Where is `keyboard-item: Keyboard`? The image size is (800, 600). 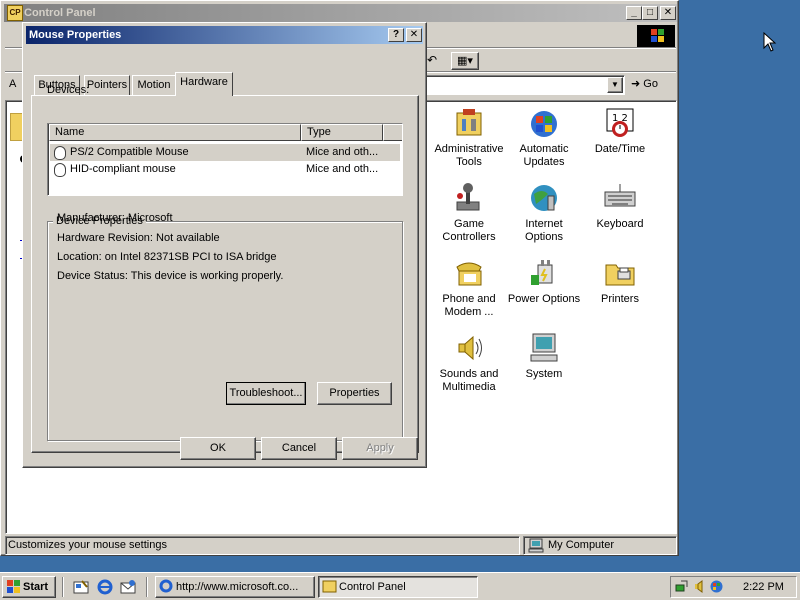
keyboard-item: Keyboard is located at coordinates (620, 206).